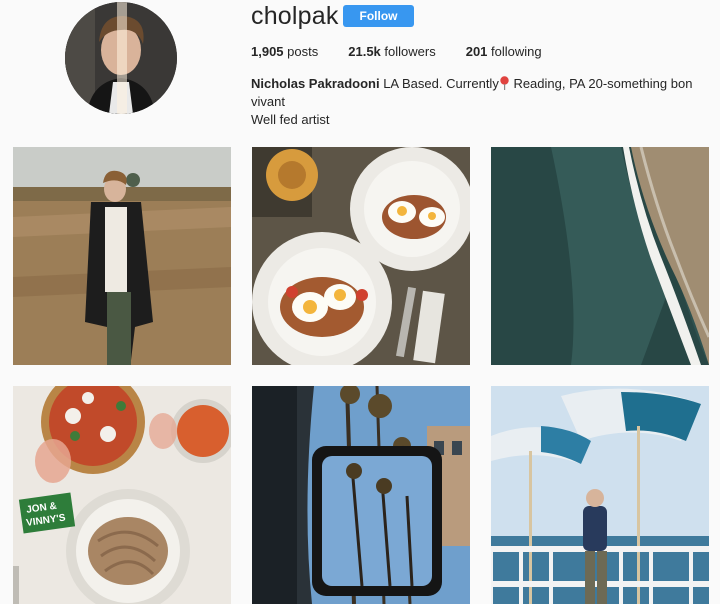 This screenshot has width=720, height=604. I want to click on palm-trees-mirror-photo, so click(361, 495).